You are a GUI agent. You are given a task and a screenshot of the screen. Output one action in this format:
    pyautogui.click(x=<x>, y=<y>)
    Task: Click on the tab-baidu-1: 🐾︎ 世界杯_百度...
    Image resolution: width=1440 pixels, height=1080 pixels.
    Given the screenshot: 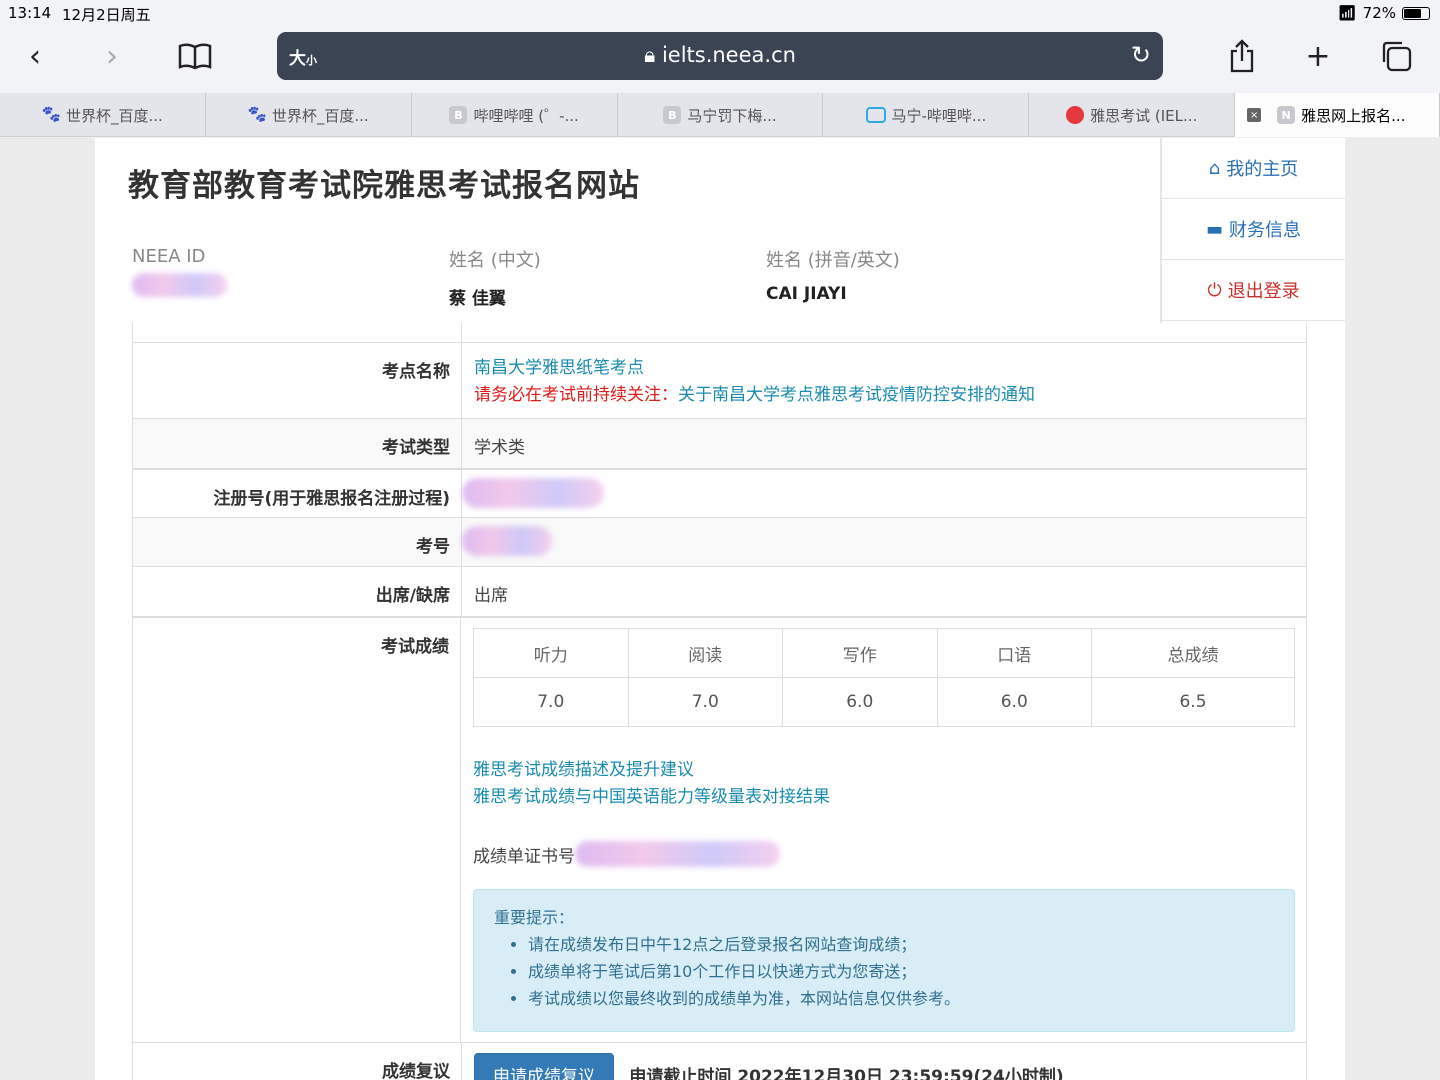 What is the action you would take?
    pyautogui.click(x=103, y=115)
    